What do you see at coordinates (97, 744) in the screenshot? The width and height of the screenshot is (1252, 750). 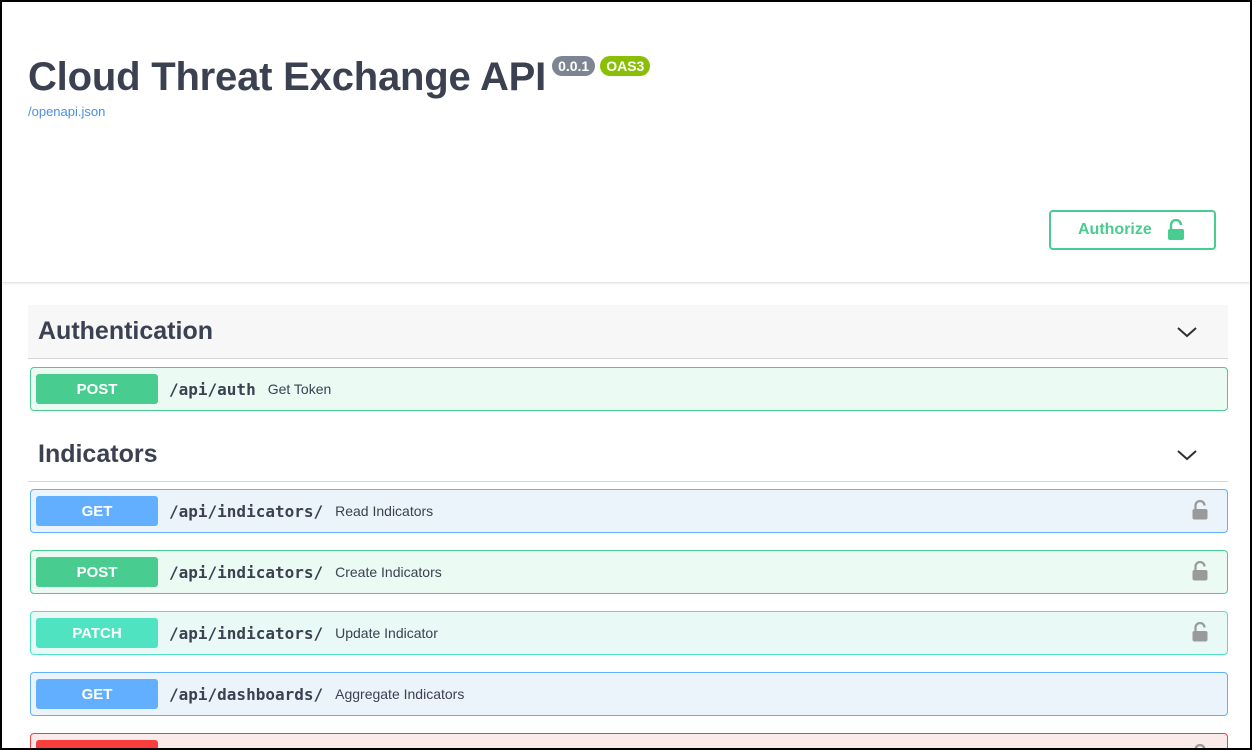 I see `http-method-badge: DELETE` at bounding box center [97, 744].